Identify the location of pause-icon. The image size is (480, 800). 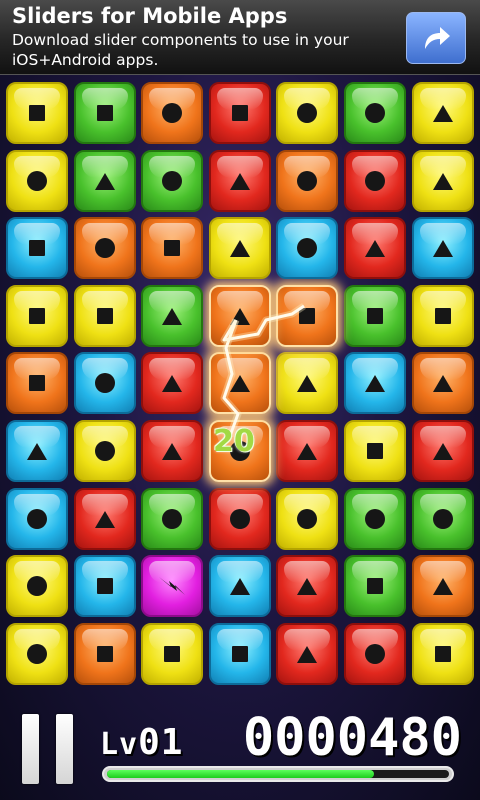
(64, 749).